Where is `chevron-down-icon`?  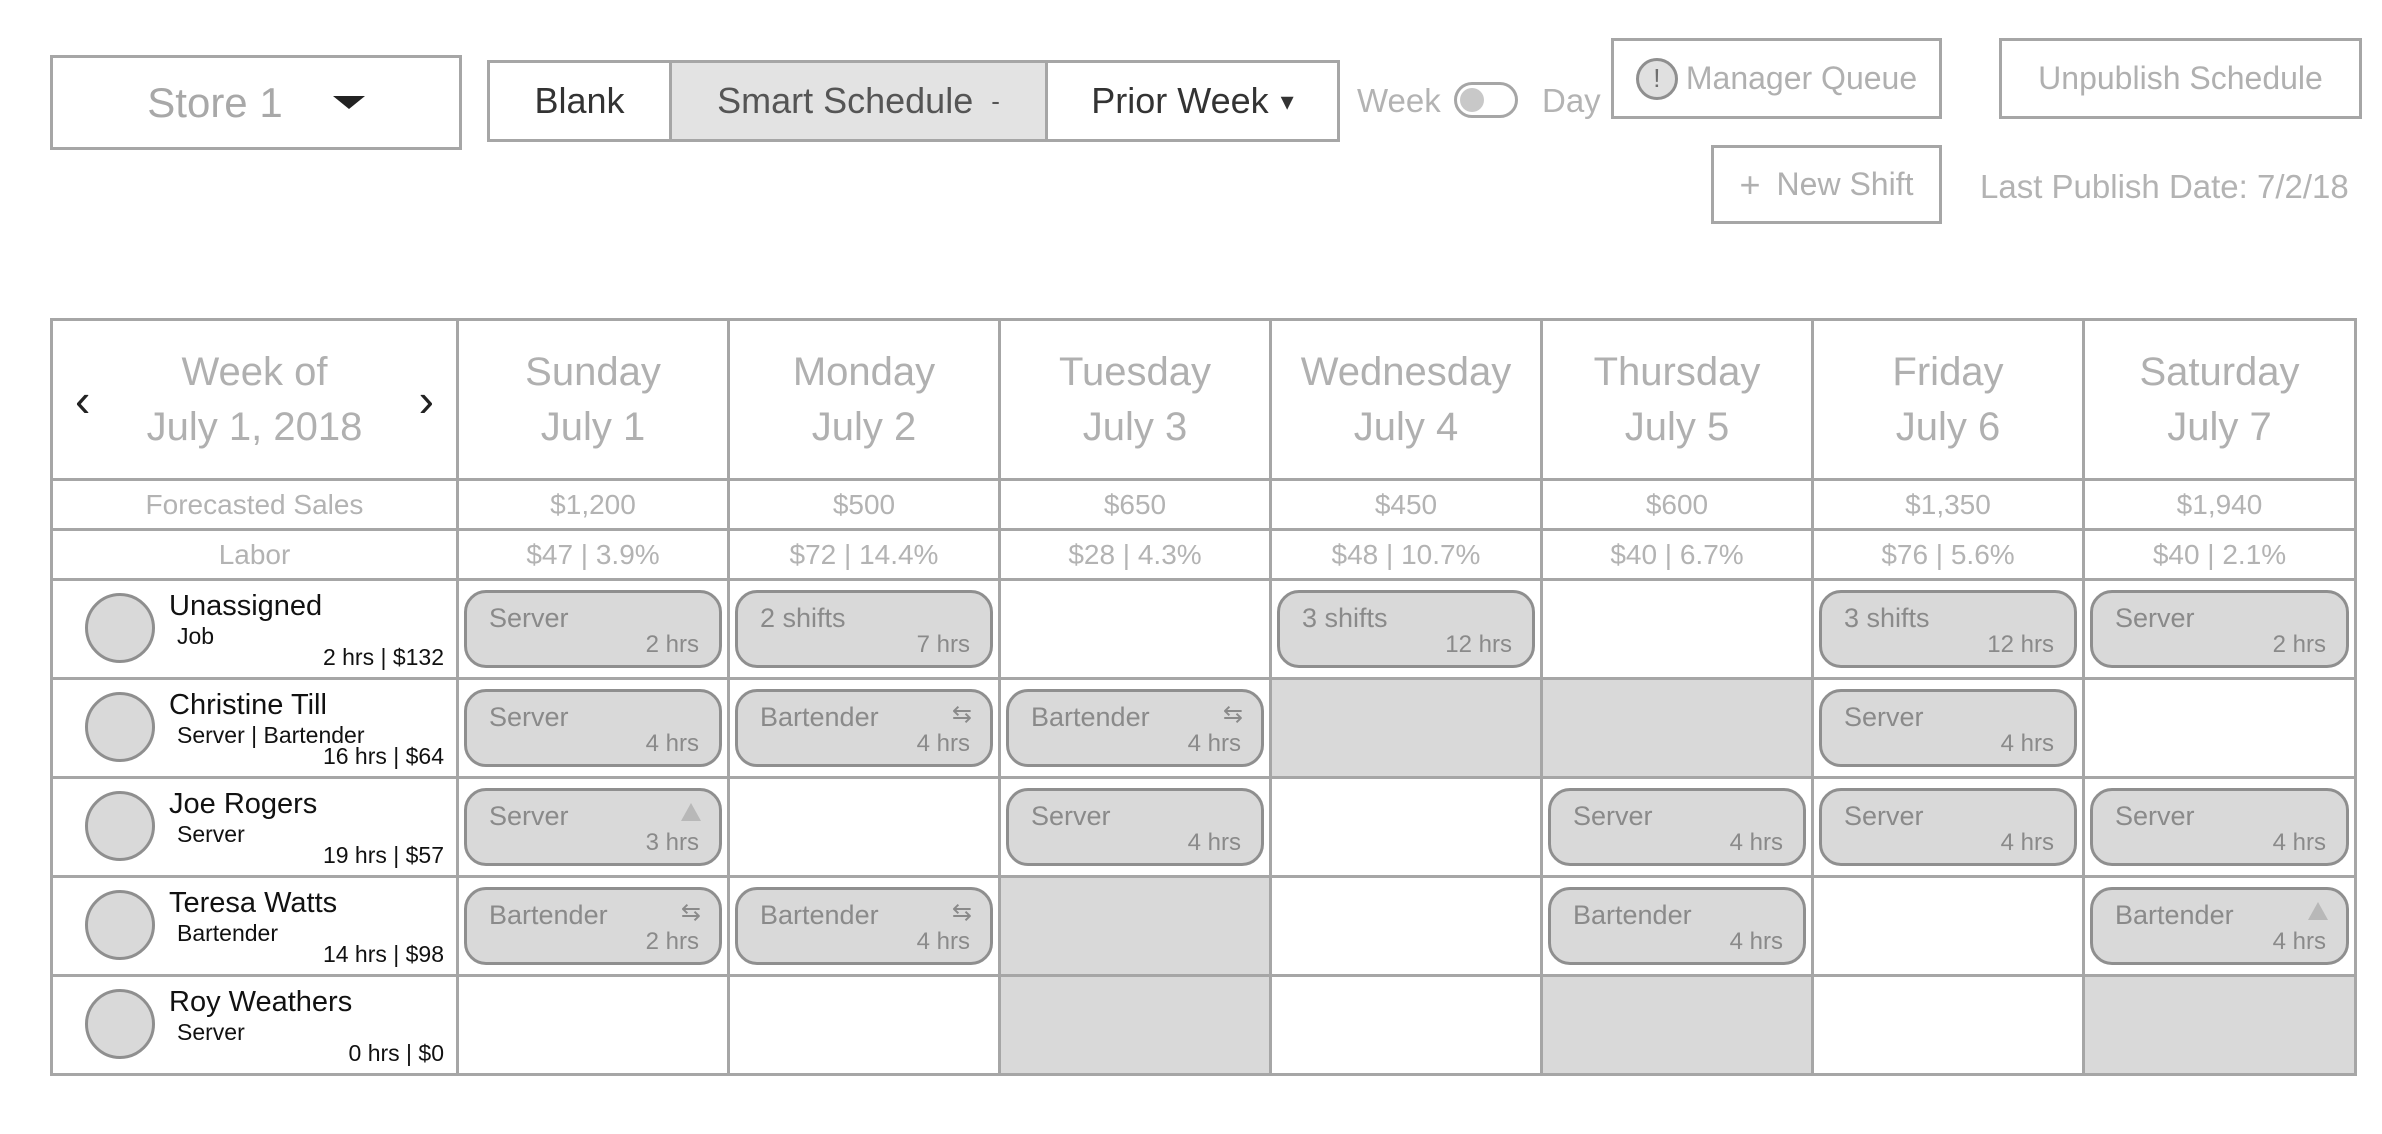
chevron-down-icon is located at coordinates (348, 102).